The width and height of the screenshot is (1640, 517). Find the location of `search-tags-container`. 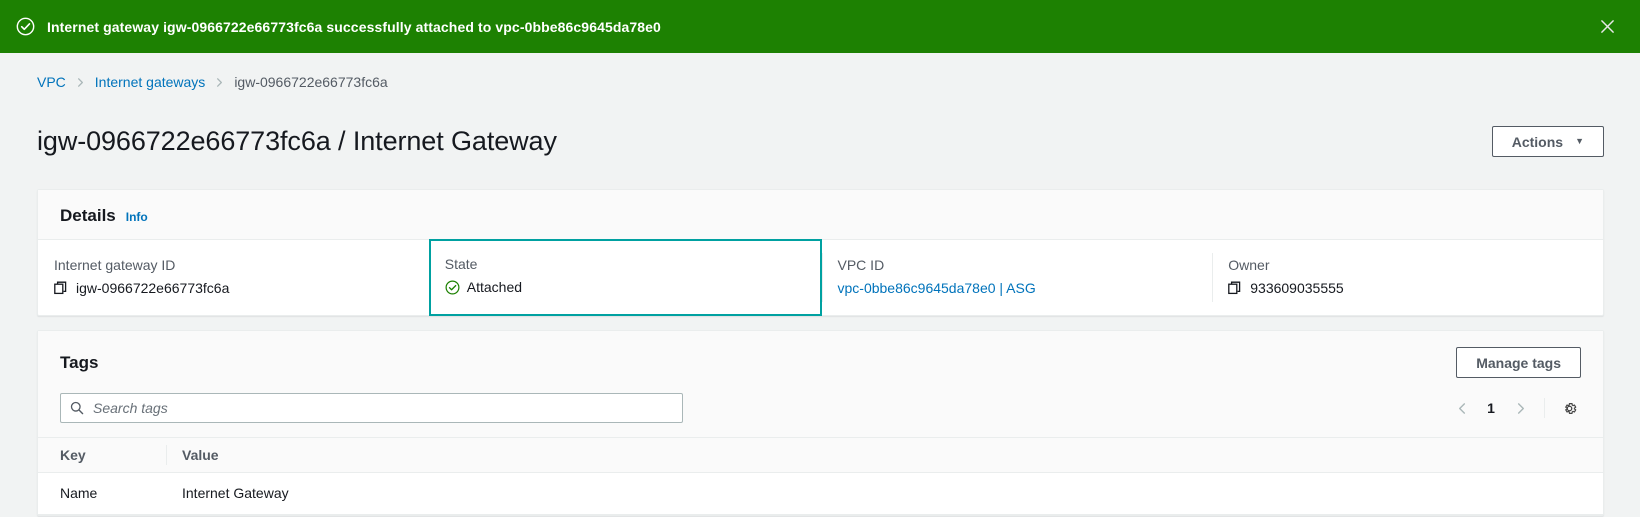

search-tags-container is located at coordinates (371, 408).